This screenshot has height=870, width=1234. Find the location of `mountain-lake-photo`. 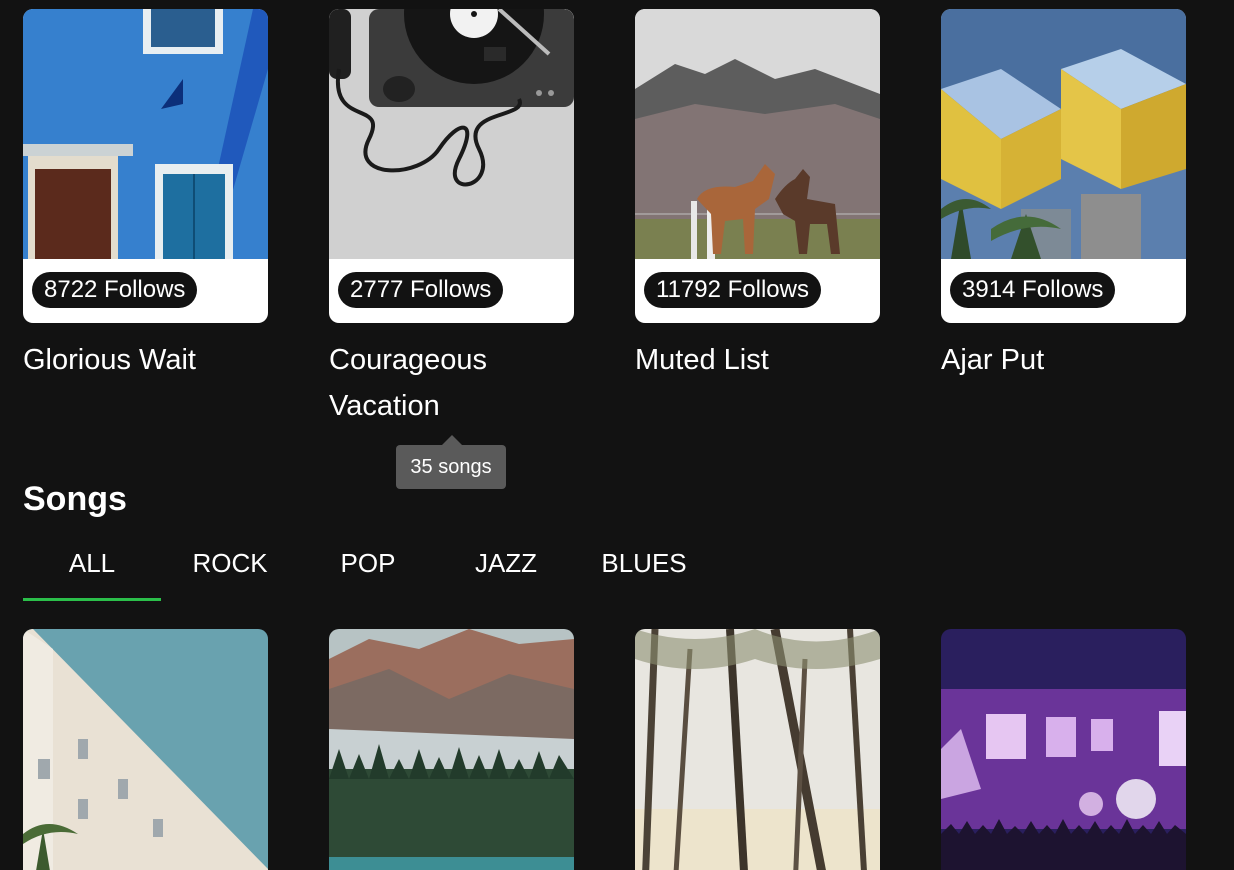

mountain-lake-photo is located at coordinates (451, 749).